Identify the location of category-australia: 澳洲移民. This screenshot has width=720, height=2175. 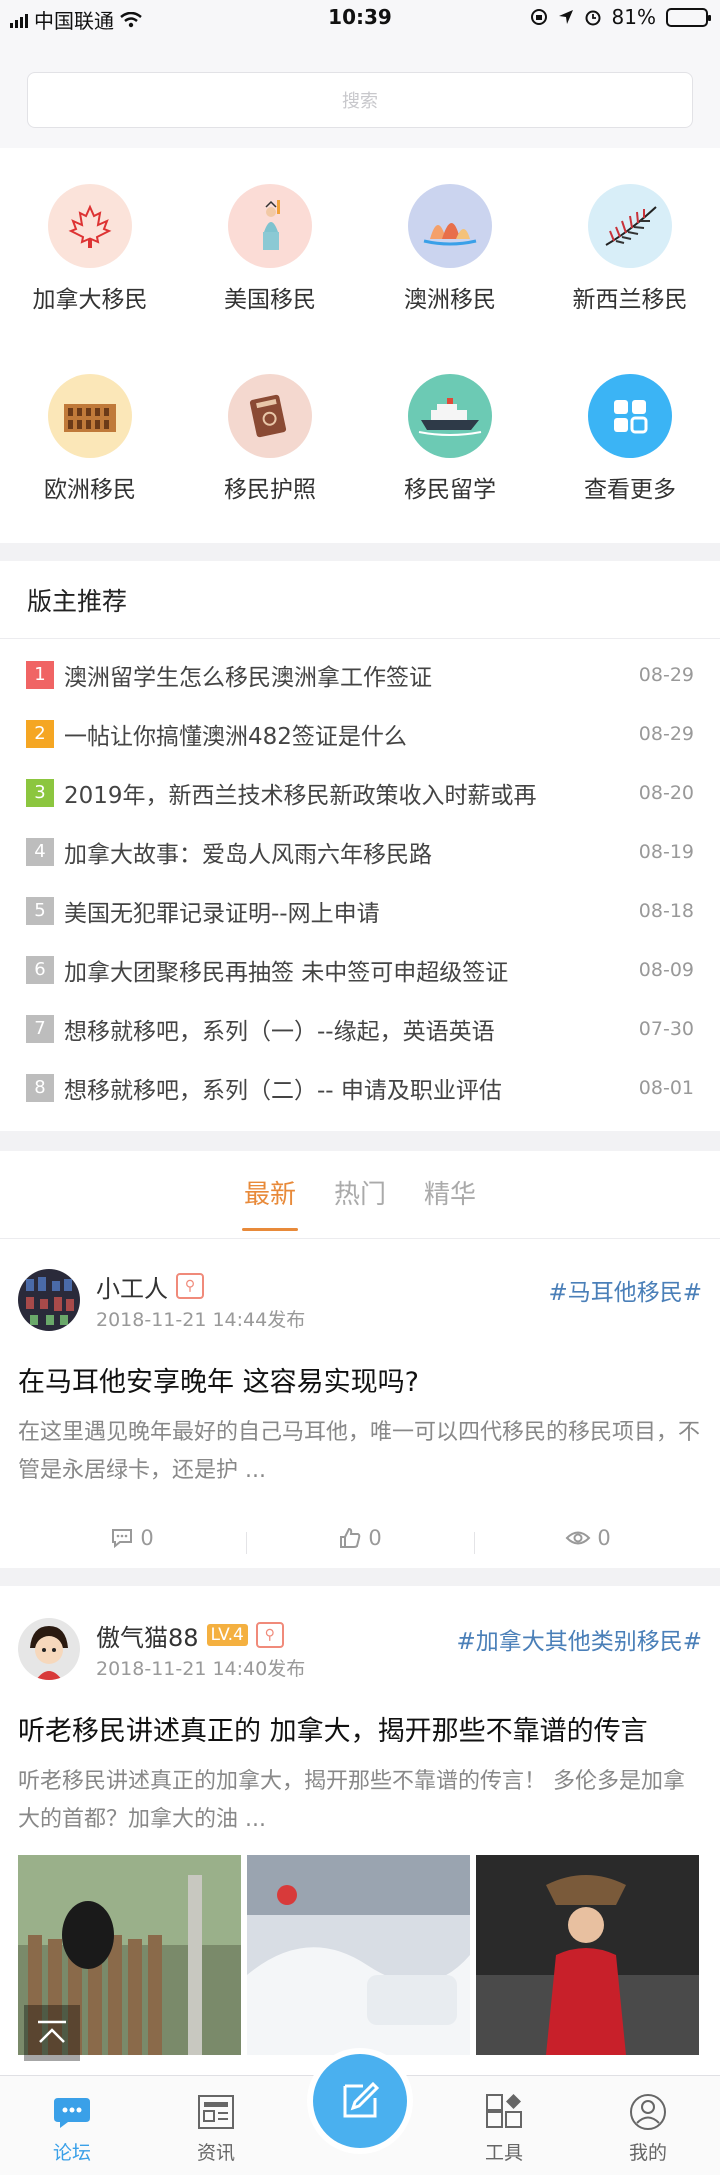
(450, 251).